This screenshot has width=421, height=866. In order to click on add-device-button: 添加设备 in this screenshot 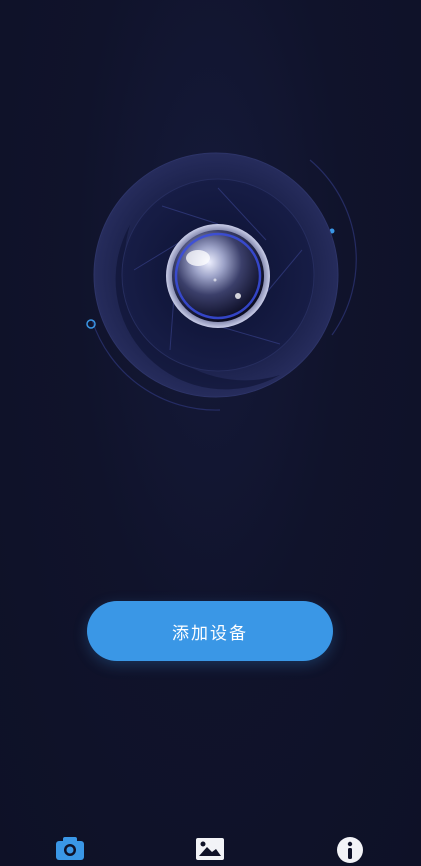, I will do `click(210, 631)`.